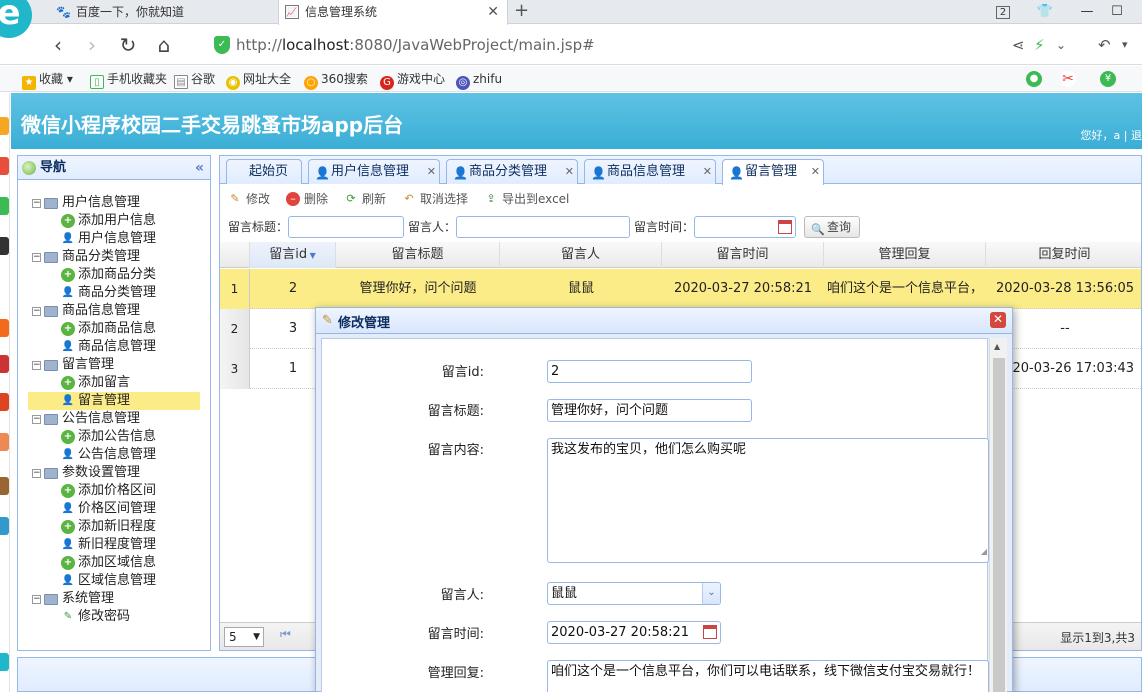  Describe the element at coordinates (521, 12) in the screenshot. I see `new-tab-button: +` at that location.